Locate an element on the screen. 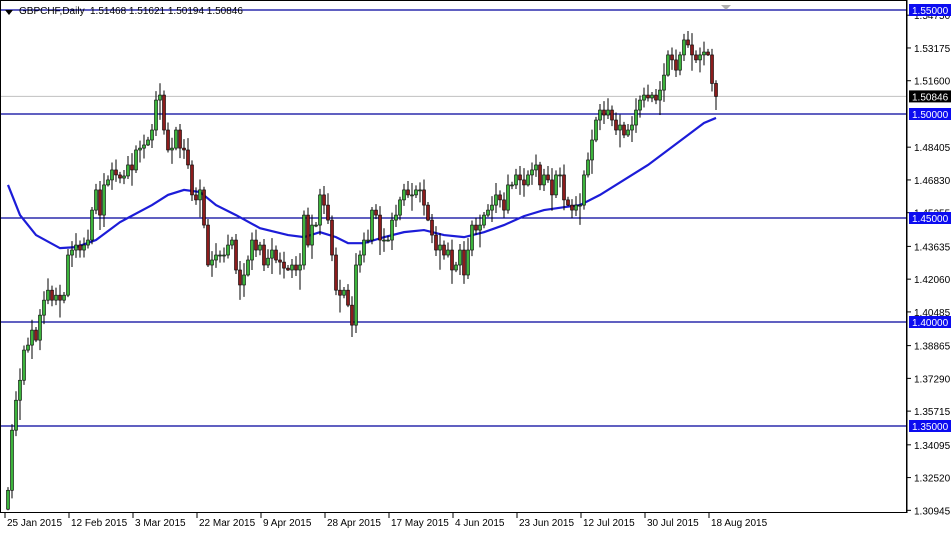  y-tick-label: 1.38865 is located at coordinates (932, 347).